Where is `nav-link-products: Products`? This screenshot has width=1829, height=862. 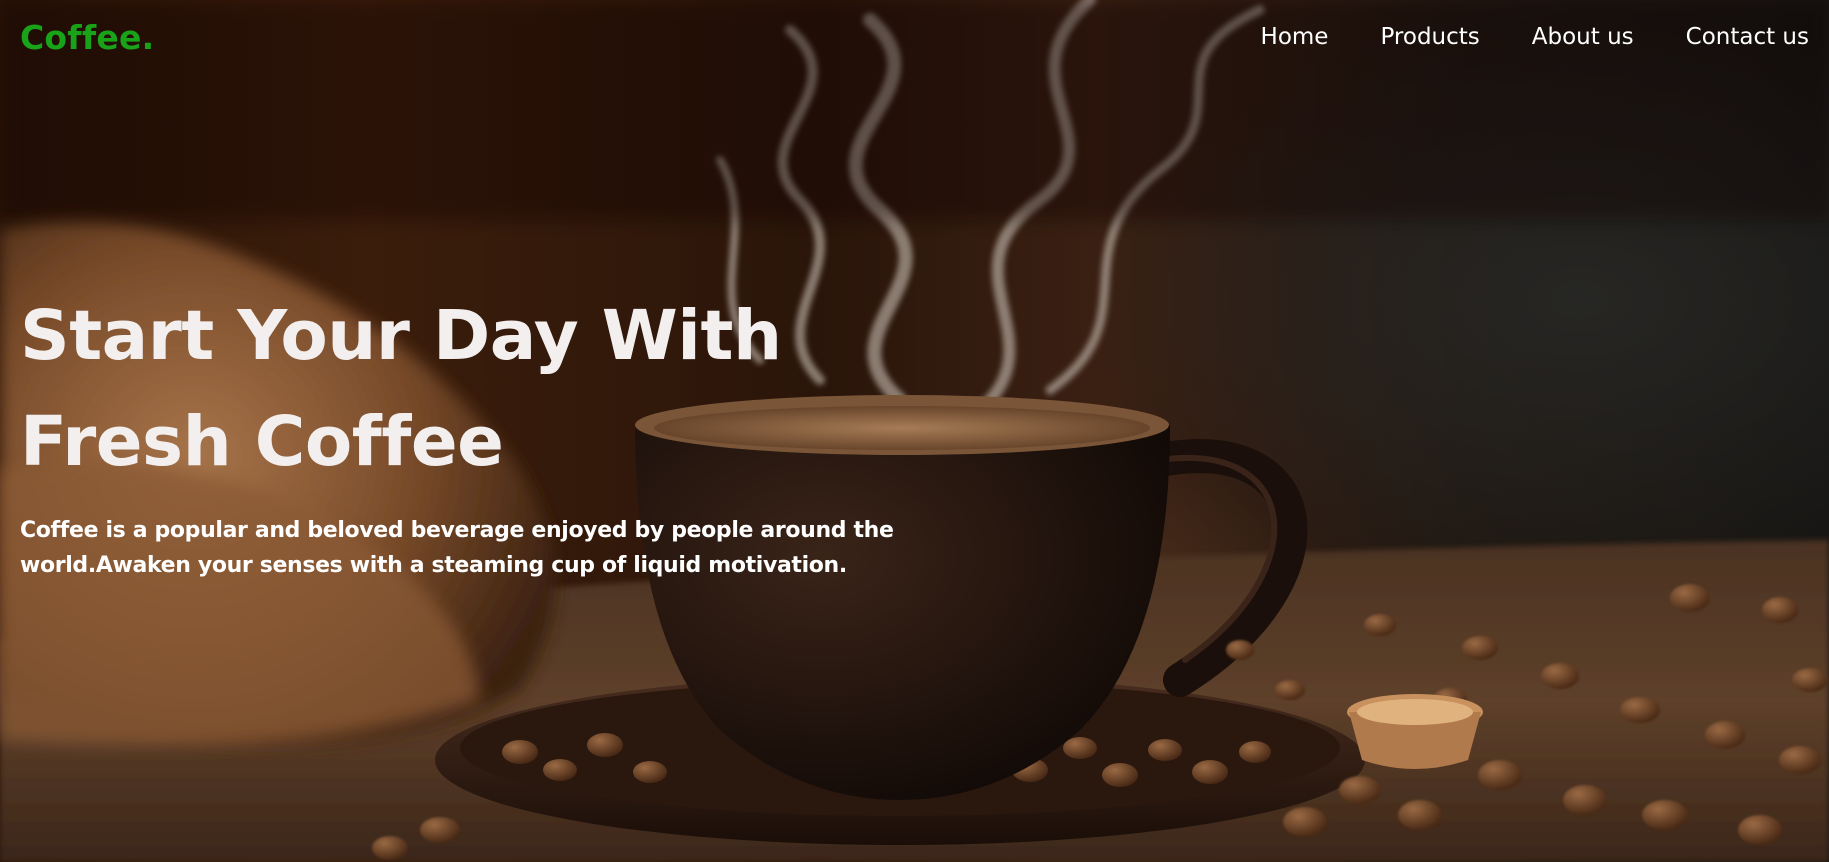
nav-link-products: Products is located at coordinates (1429, 37).